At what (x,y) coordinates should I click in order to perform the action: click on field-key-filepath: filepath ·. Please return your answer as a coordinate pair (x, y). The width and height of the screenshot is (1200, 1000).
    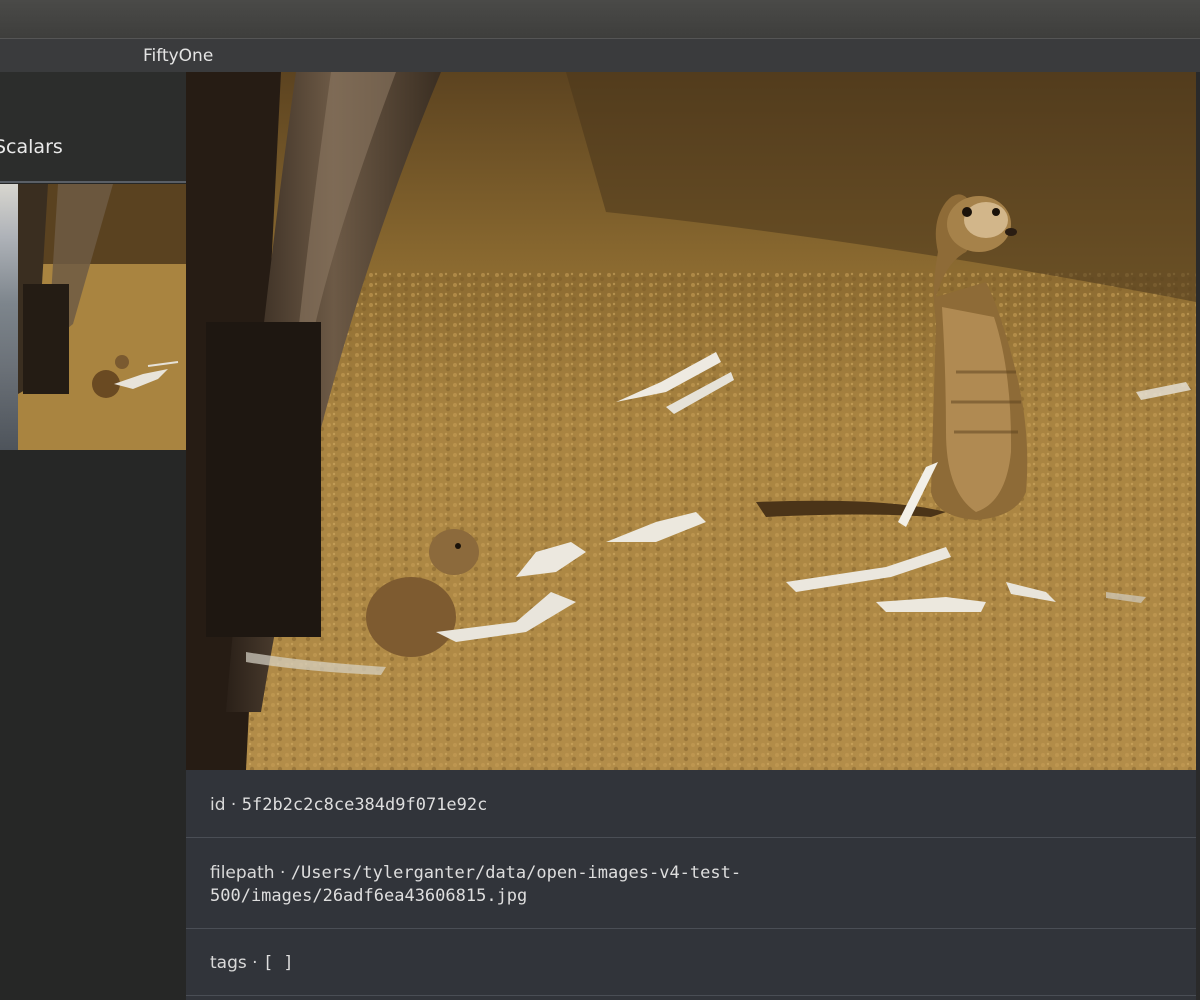
    Looking at the image, I should click on (250, 873).